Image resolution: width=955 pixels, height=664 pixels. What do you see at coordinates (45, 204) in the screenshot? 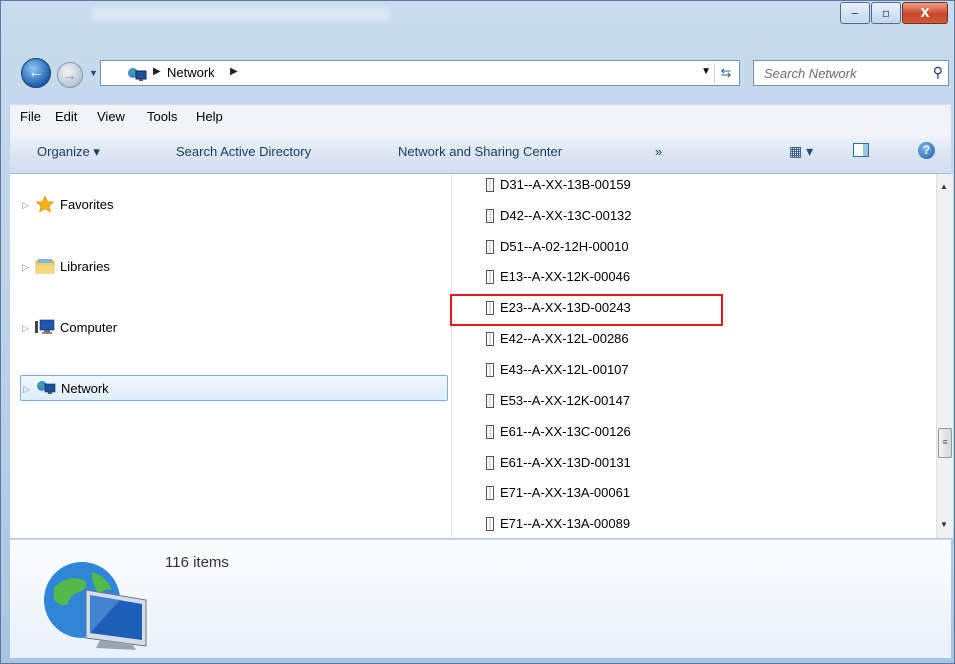
I see `star-icon` at bounding box center [45, 204].